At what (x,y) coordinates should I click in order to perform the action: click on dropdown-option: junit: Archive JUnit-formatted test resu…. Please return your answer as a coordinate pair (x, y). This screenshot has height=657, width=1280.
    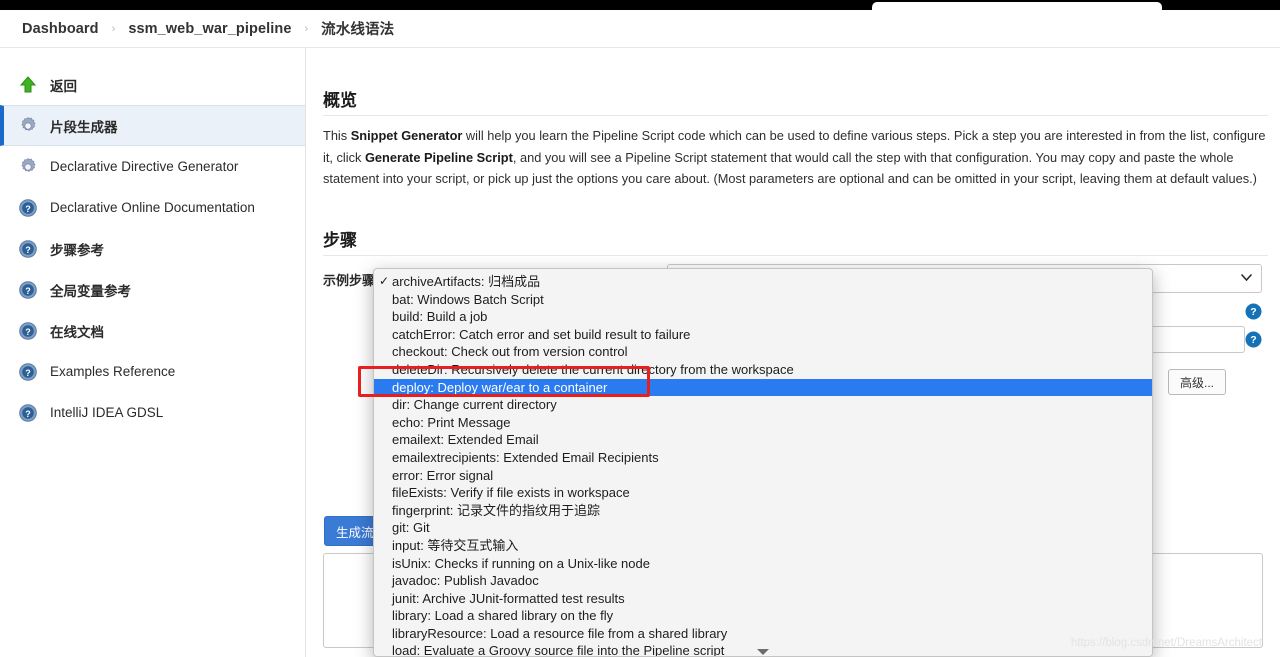
    Looking at the image, I should click on (763, 599).